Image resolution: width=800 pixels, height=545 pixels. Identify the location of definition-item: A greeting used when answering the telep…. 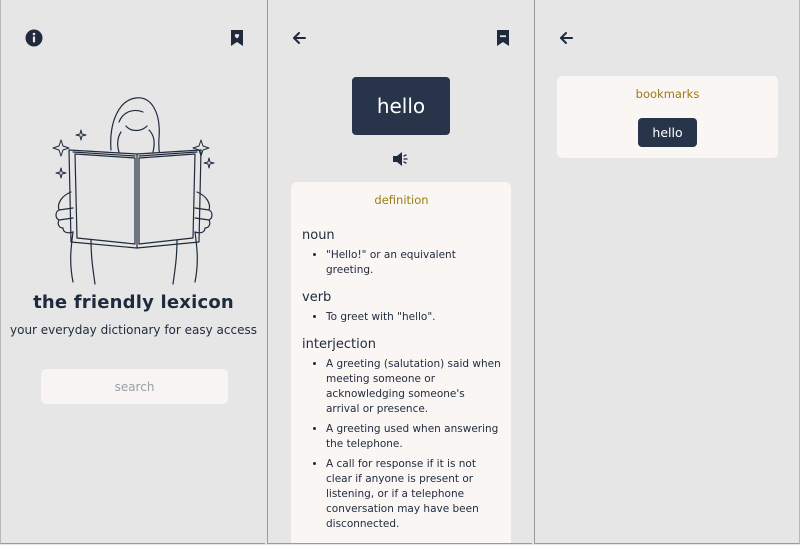
(413, 437).